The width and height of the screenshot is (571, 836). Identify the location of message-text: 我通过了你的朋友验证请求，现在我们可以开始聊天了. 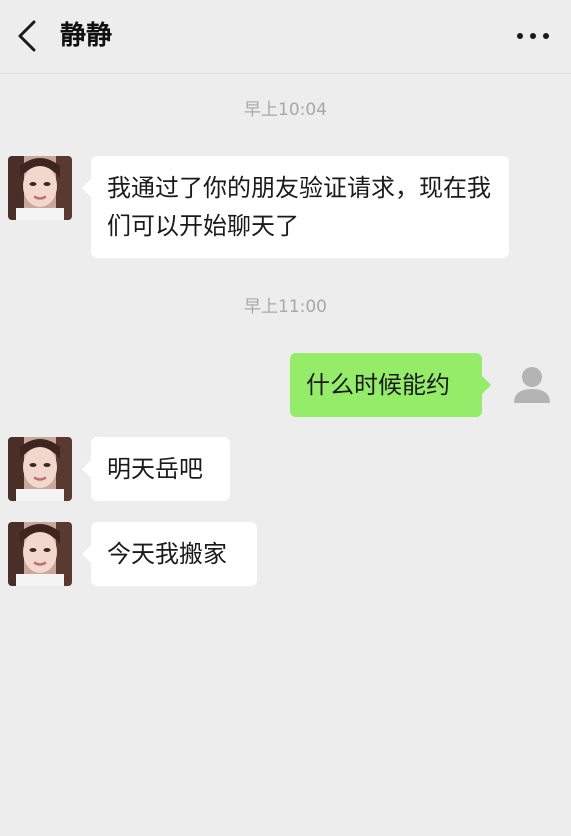
(299, 207).